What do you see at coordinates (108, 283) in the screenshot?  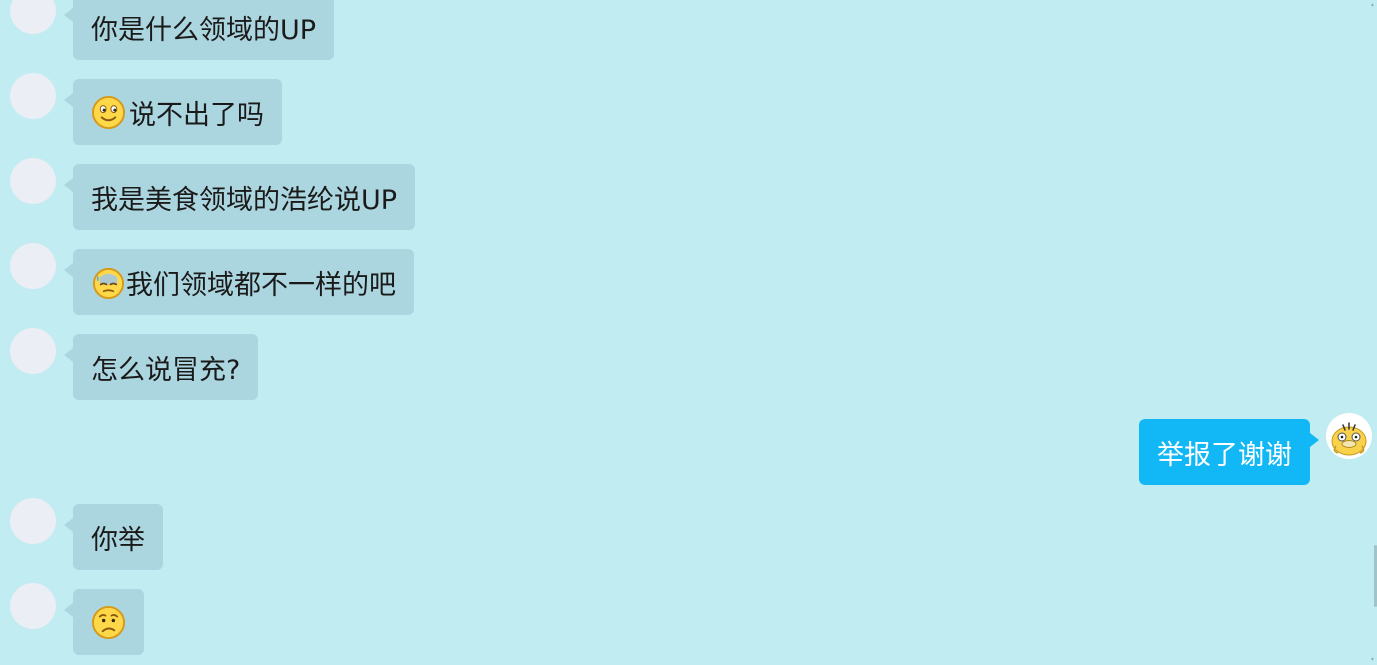 I see `sweat-emoji-icon` at bounding box center [108, 283].